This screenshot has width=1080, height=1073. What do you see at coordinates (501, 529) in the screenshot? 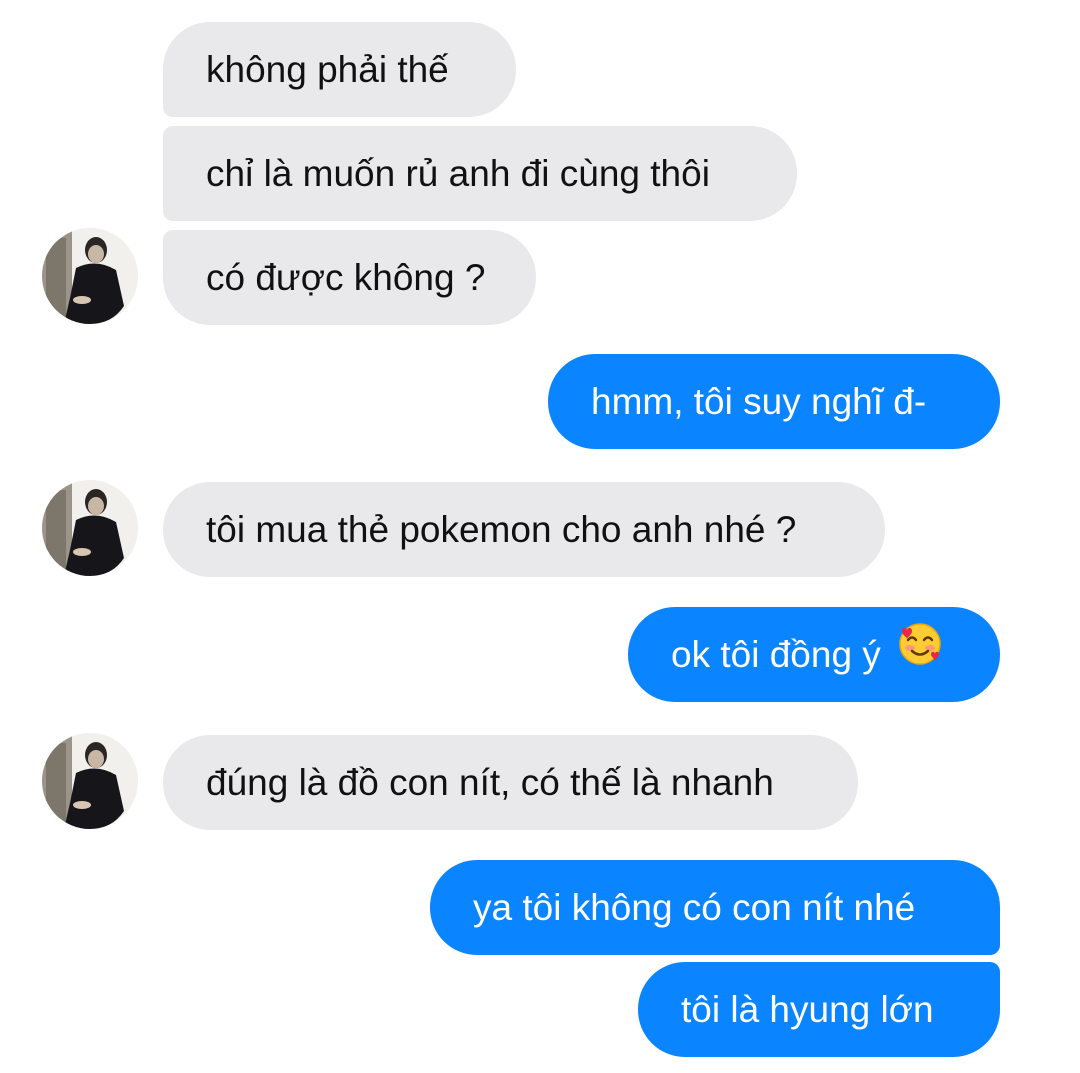
I see `message-text: tôi mua thẻ pokemon cho anh nhé ?` at bounding box center [501, 529].